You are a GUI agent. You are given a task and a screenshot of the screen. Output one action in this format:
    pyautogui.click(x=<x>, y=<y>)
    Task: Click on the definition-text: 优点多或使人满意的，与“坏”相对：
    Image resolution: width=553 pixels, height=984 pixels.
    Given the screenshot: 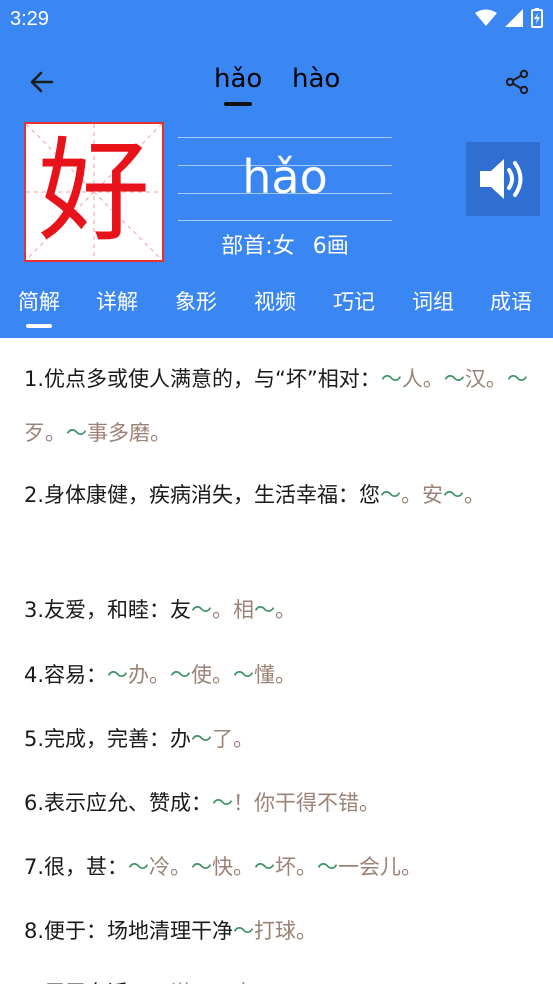 What is the action you would take?
    pyautogui.click(x=212, y=379)
    